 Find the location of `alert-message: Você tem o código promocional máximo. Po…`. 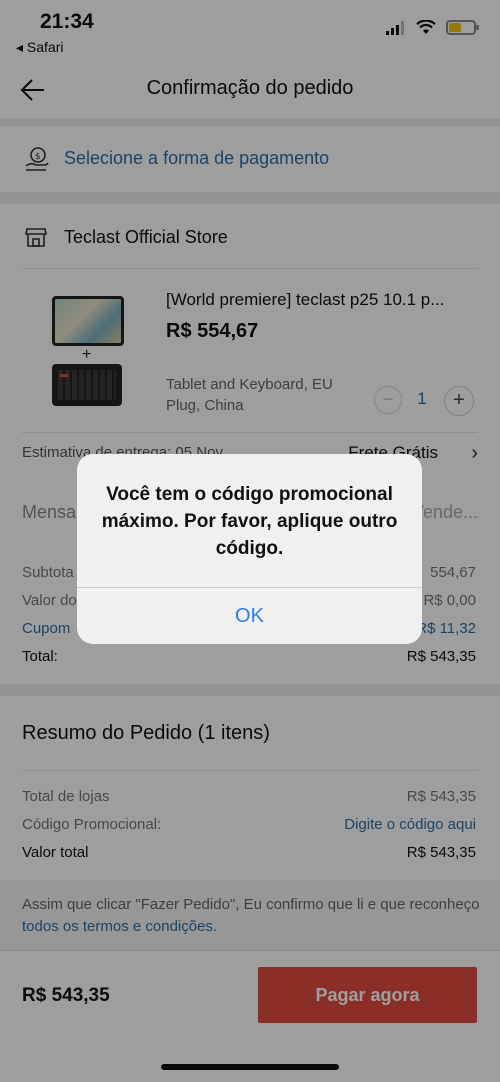

alert-message: Você tem o código promocional máximo. Po… is located at coordinates (249, 521).